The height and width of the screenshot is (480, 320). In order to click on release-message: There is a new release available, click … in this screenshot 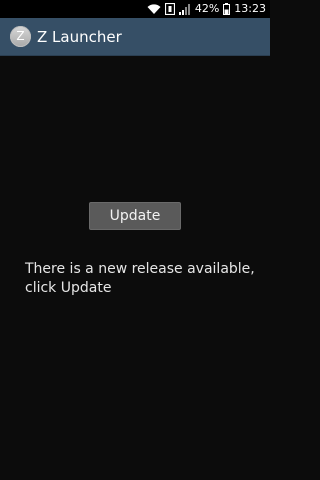, I will do `click(140, 278)`.